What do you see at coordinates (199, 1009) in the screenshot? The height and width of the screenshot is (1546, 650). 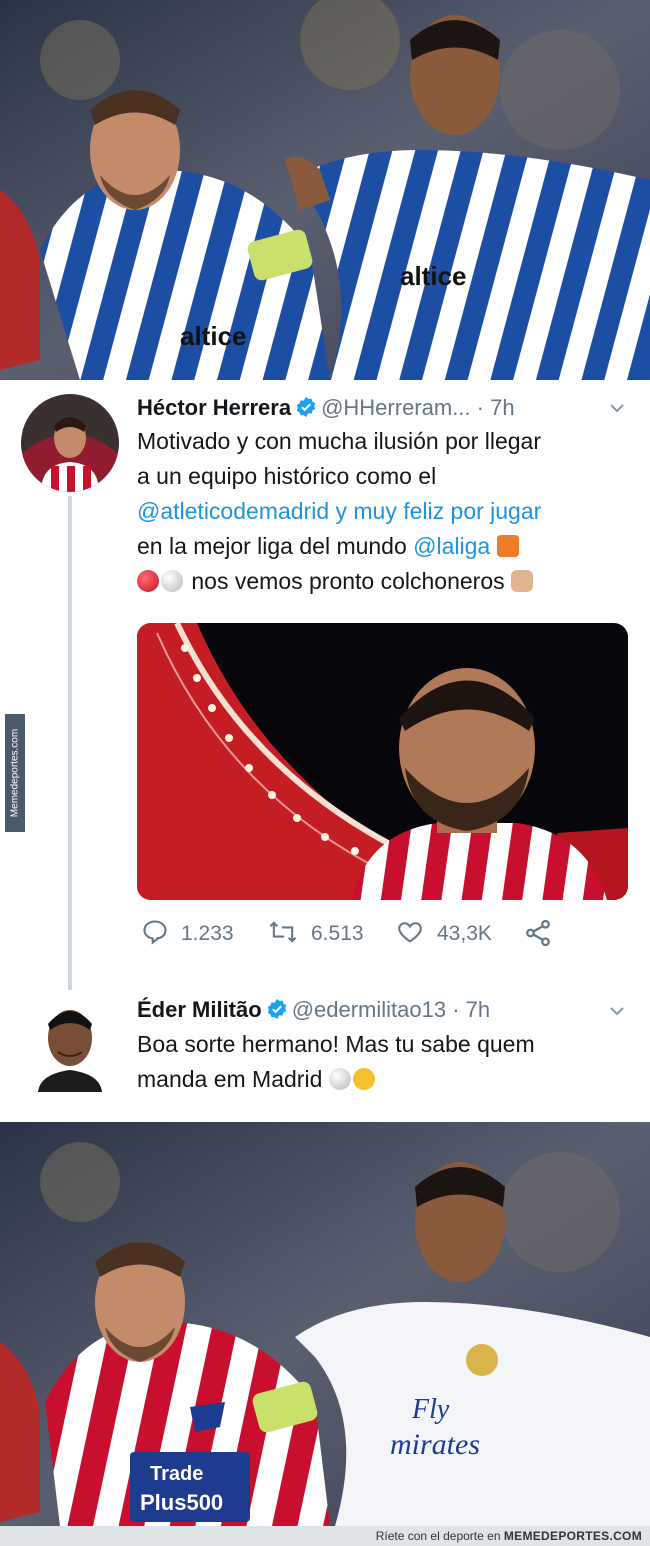 I see `author-name: Éder Militão` at bounding box center [199, 1009].